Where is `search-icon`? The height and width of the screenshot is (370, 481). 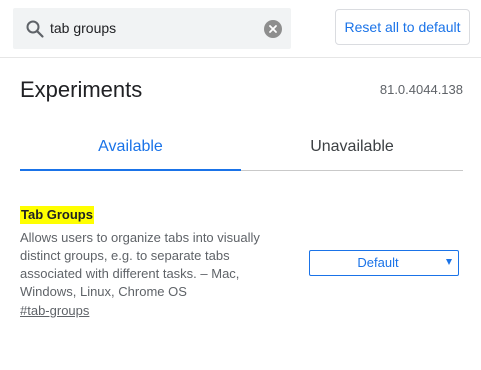
search-icon is located at coordinates (35, 29).